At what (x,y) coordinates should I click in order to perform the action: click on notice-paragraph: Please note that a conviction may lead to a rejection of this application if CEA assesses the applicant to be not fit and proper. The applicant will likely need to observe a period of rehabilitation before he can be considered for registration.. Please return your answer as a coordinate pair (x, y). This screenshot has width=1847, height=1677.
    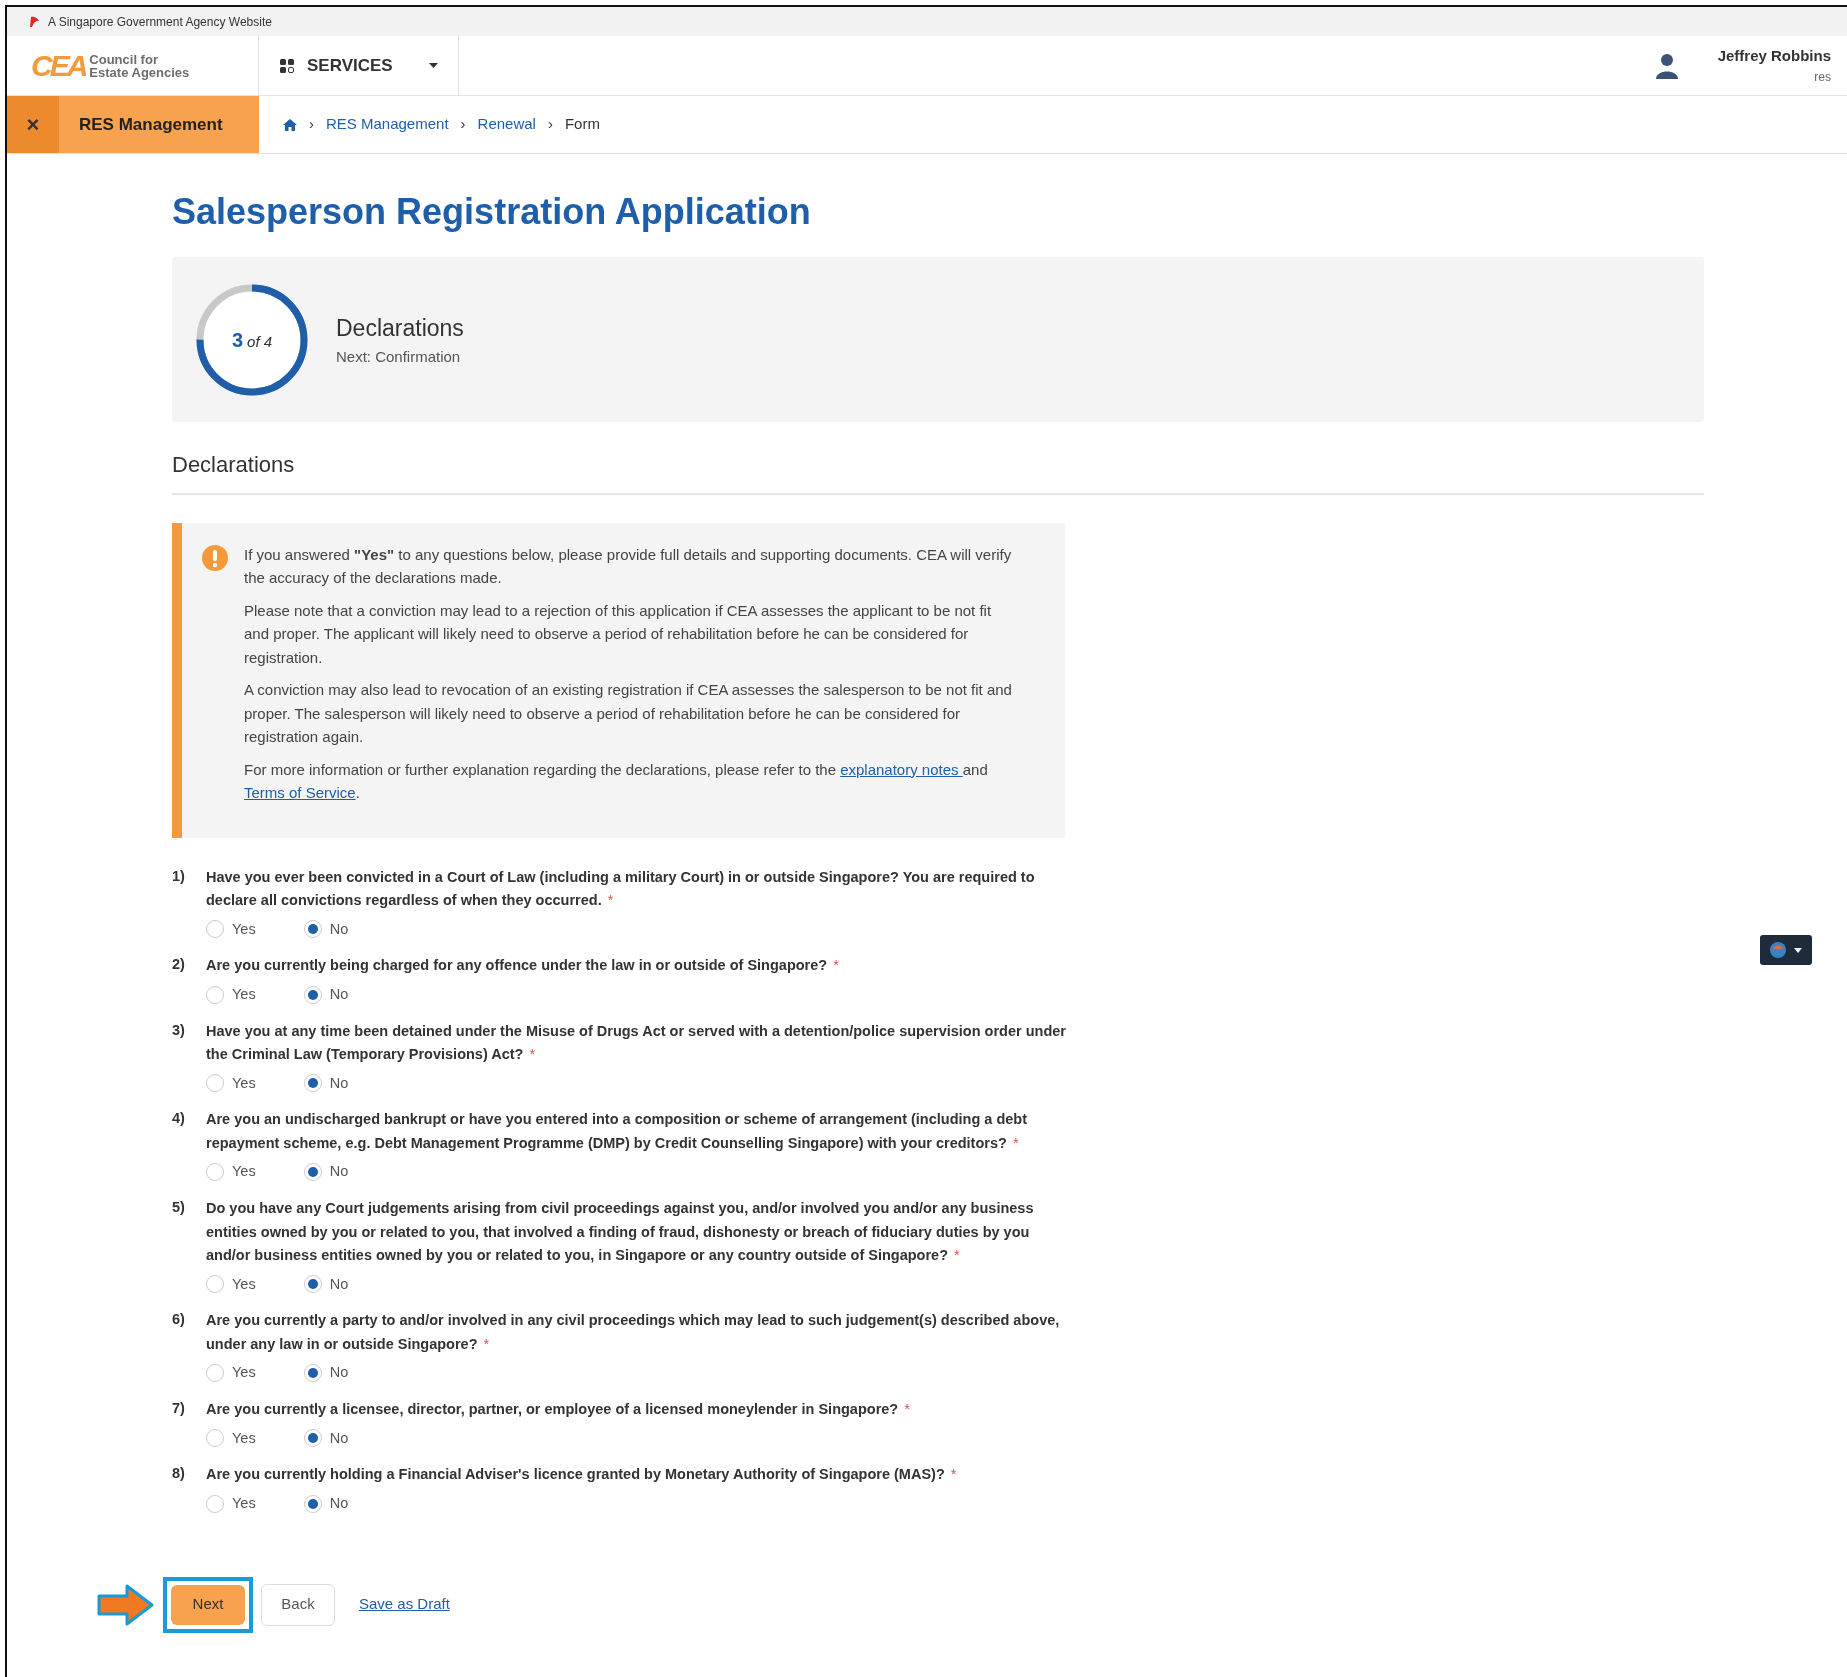
    Looking at the image, I should click on (618, 634).